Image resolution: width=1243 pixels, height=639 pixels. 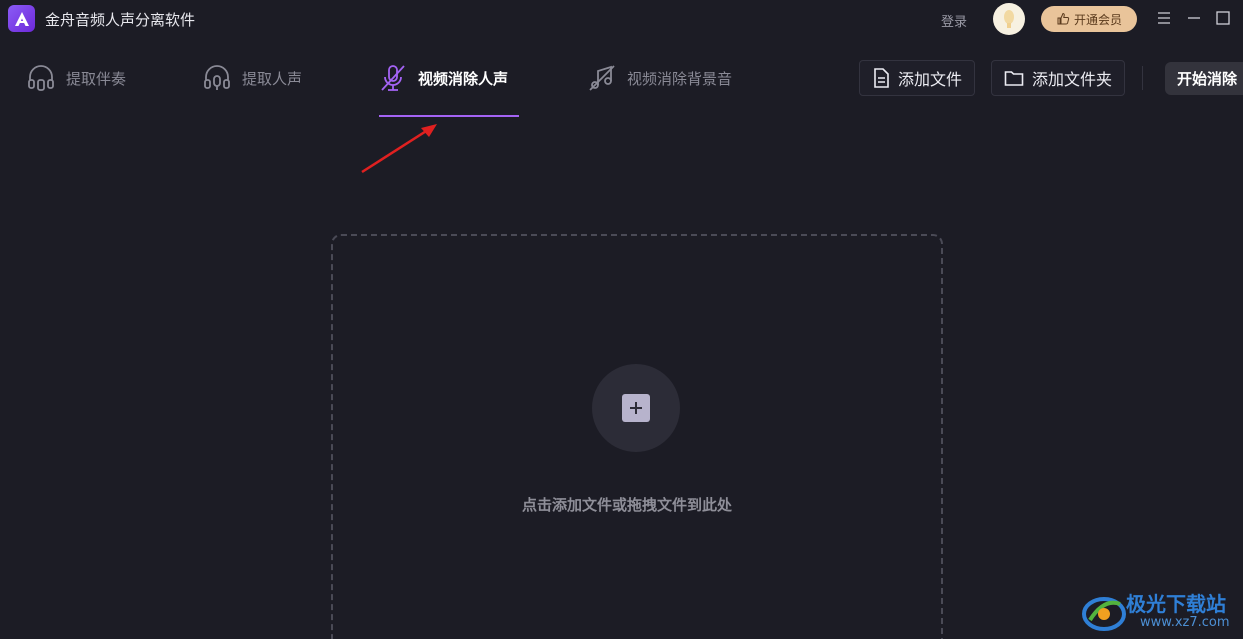 What do you see at coordinates (217, 77) in the screenshot?
I see `headphone-mic-icon` at bounding box center [217, 77].